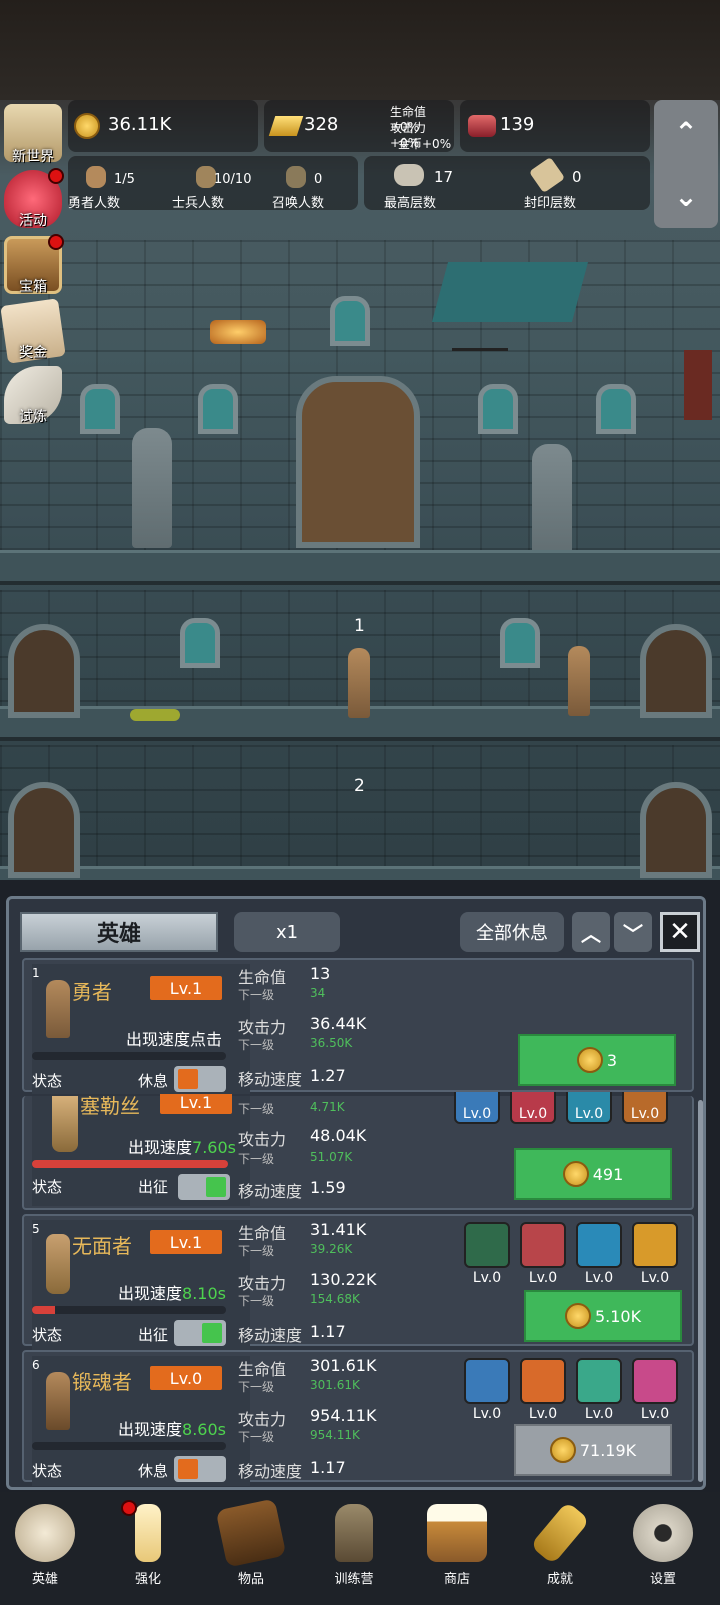 The height and width of the screenshot is (1605, 720). What do you see at coordinates (409, 175) in the screenshot?
I see `stone-icon` at bounding box center [409, 175].